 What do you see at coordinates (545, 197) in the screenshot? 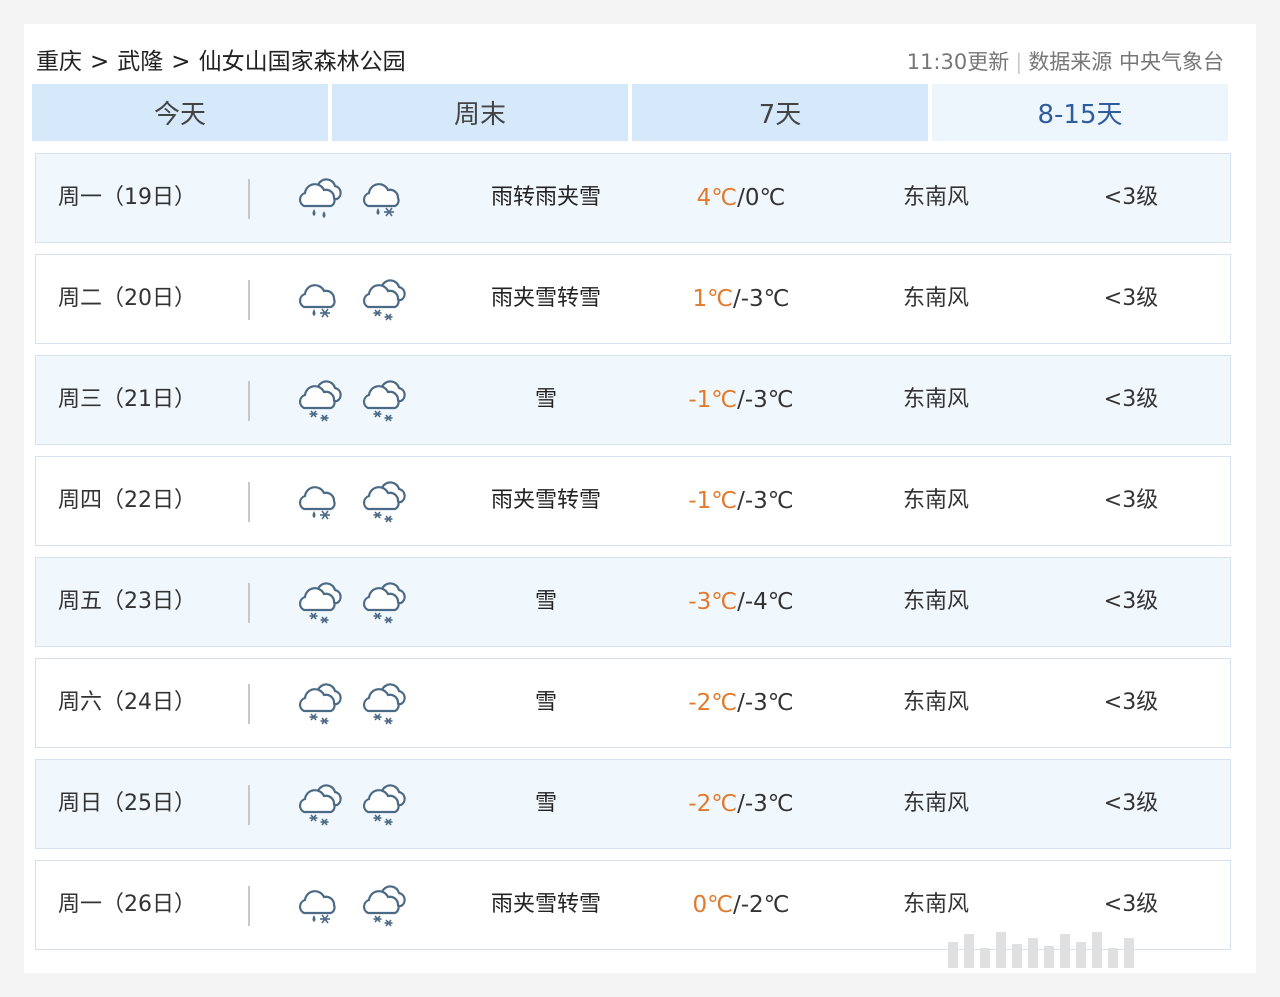
I see `weather-description: 雨转雨夹雪` at bounding box center [545, 197].